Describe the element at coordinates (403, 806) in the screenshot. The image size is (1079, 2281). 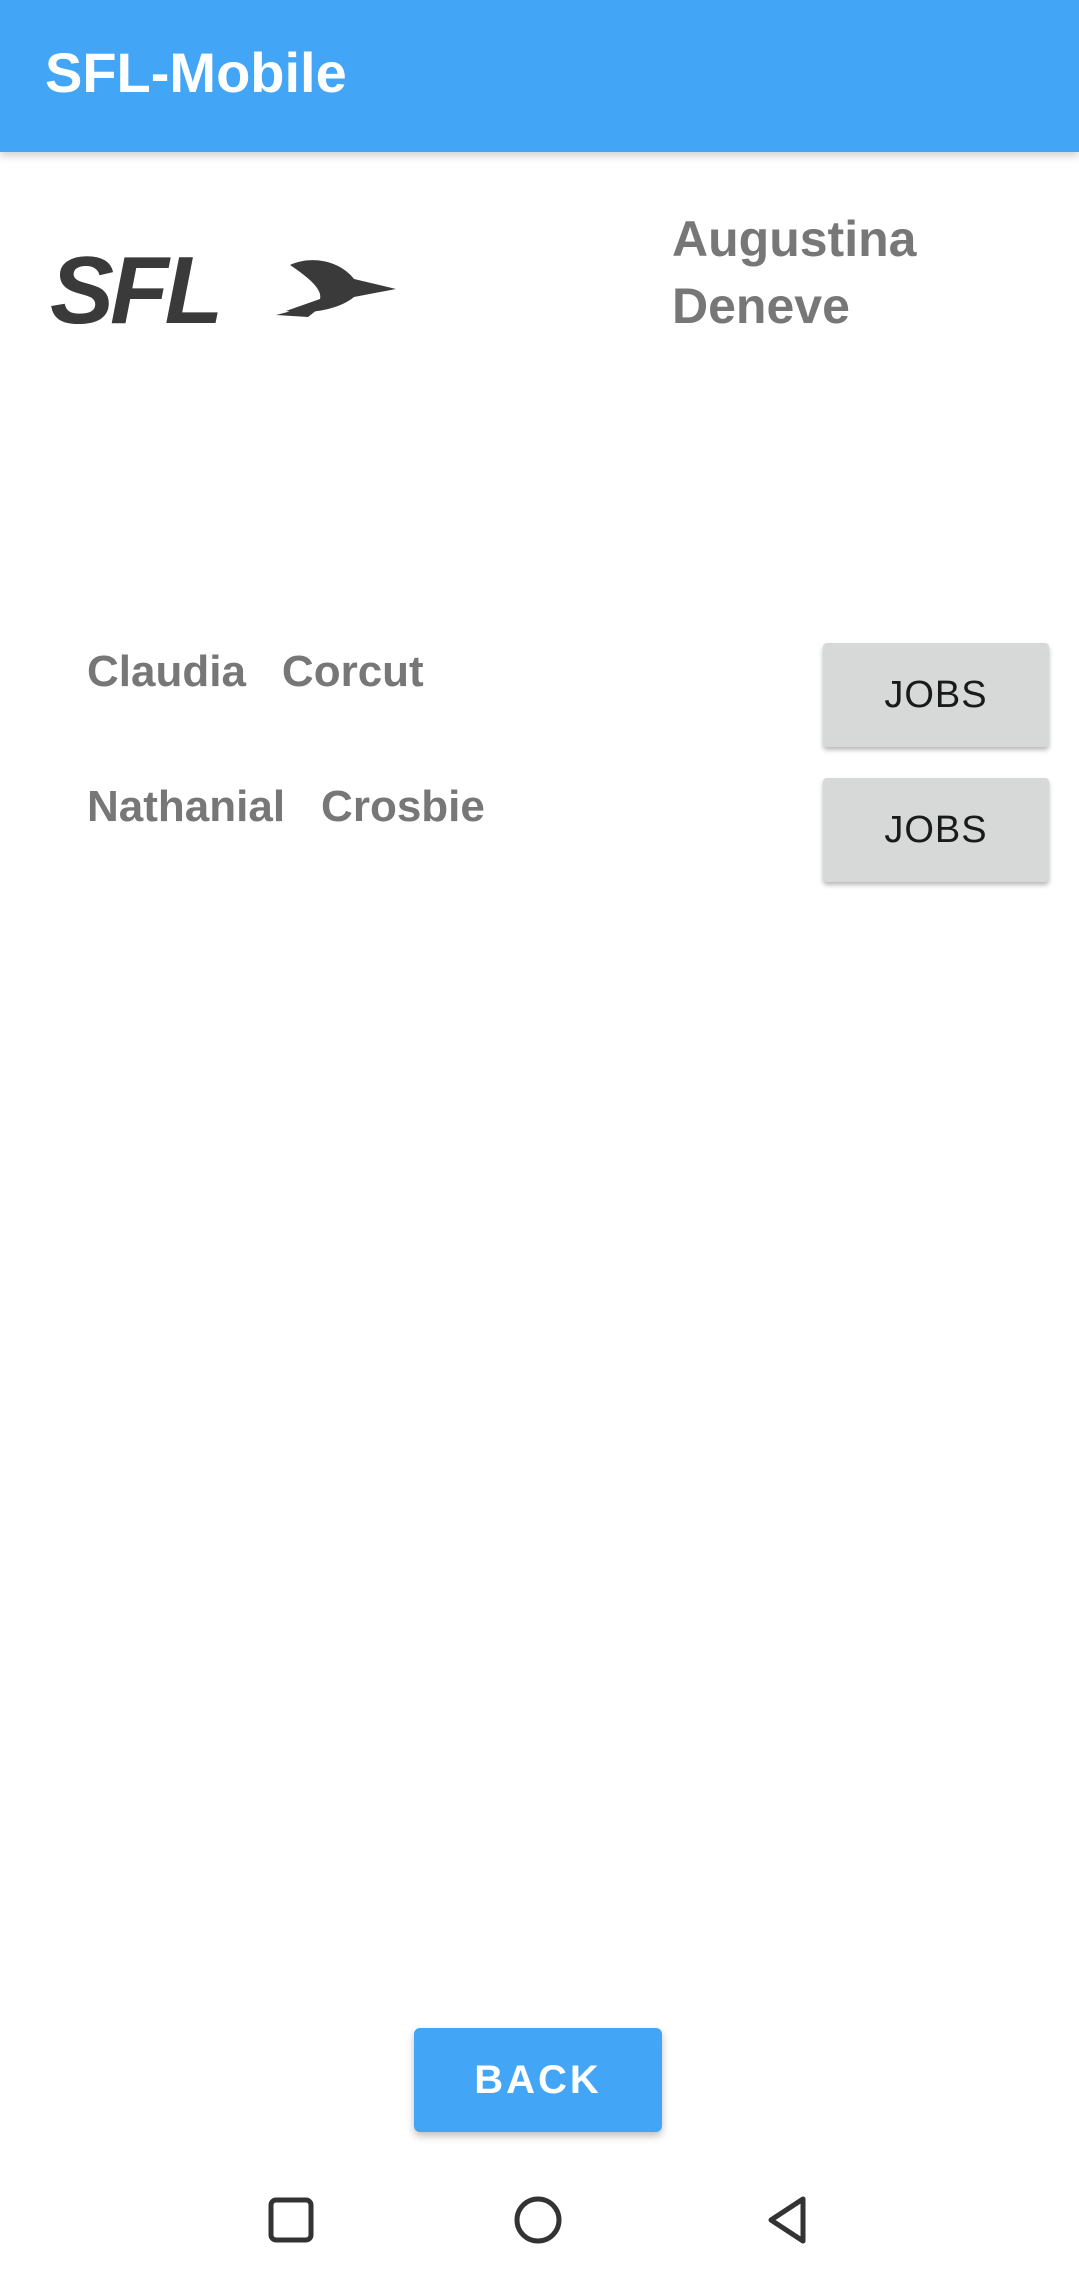
I see `person-last-name: Crosbie` at that location.